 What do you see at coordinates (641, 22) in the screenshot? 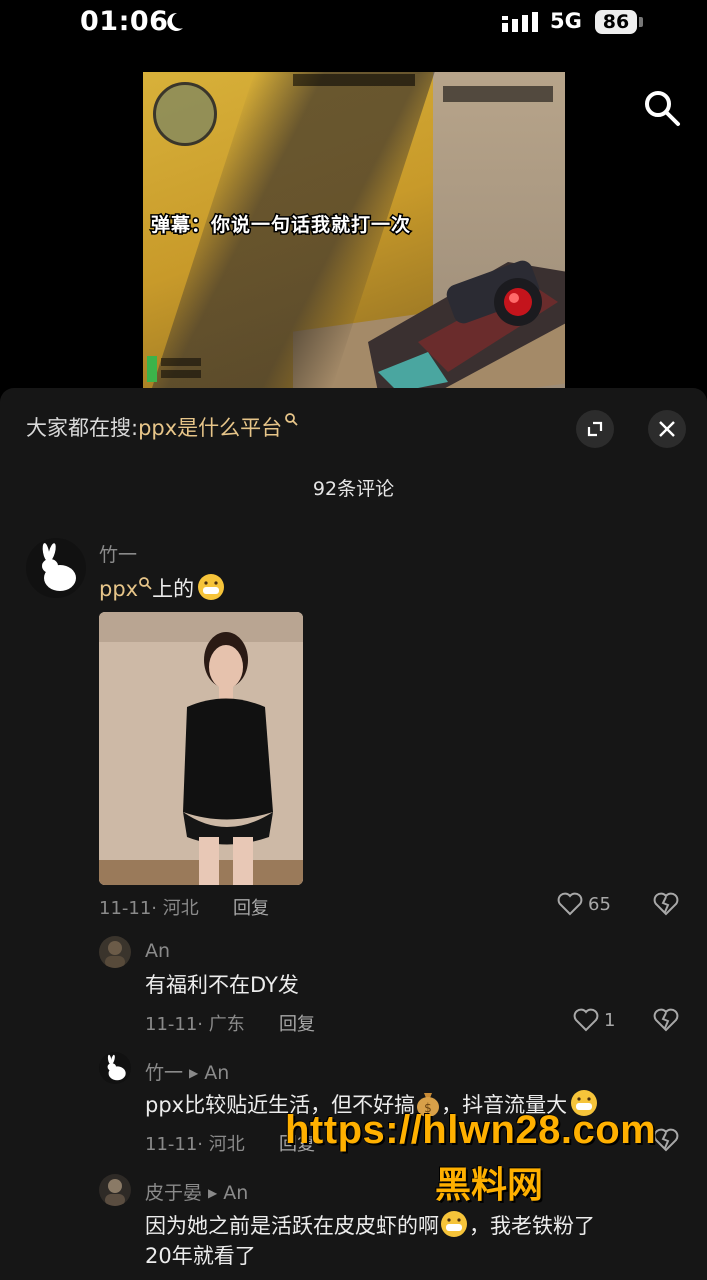
I see `battery-tip` at bounding box center [641, 22].